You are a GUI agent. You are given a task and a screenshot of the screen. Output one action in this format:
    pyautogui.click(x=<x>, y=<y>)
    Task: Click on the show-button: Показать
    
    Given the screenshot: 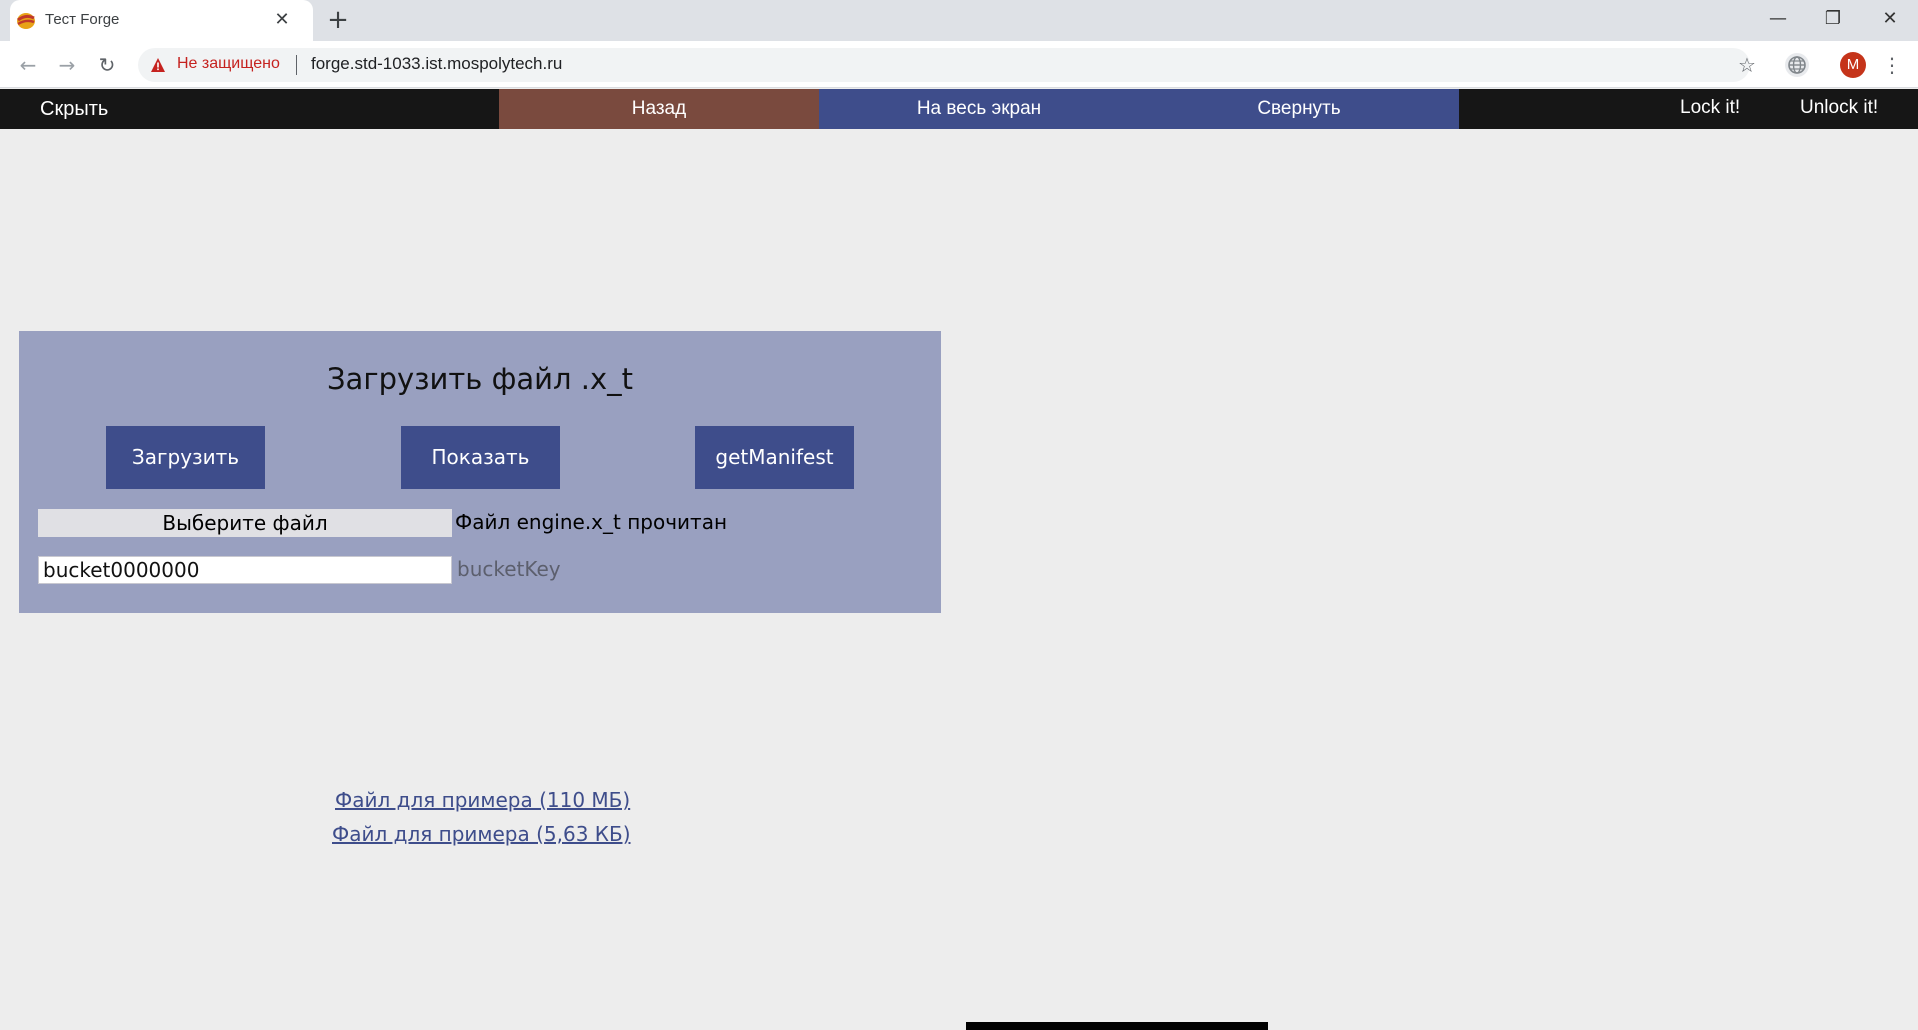 What is the action you would take?
    pyautogui.click(x=480, y=457)
    